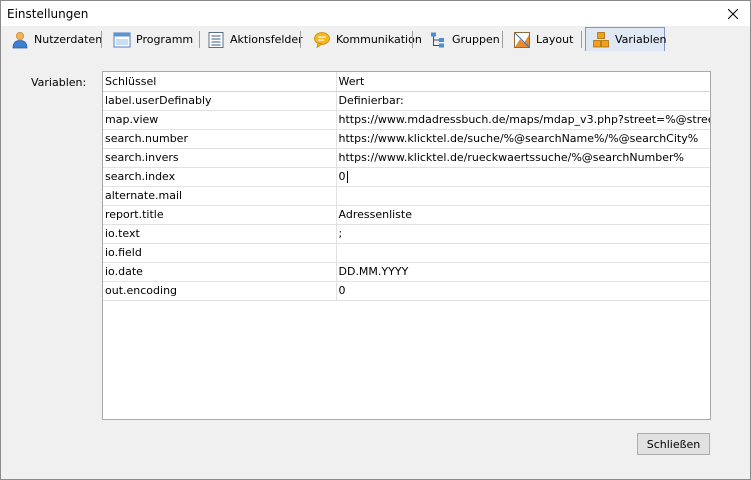 The height and width of the screenshot is (480, 751). I want to click on tab-gruppen: Gruppen, so click(463, 39).